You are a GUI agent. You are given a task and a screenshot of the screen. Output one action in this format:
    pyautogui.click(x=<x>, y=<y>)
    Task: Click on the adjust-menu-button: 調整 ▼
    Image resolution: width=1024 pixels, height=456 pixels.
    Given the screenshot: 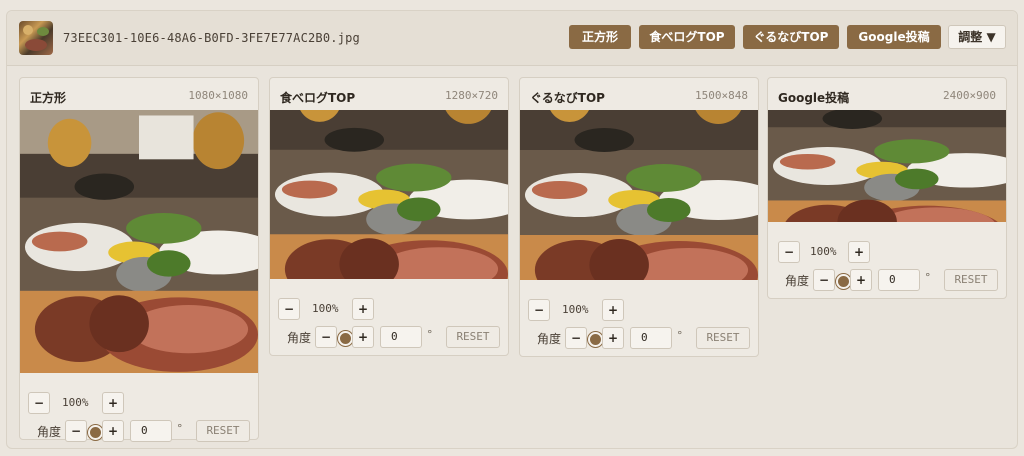 What is the action you would take?
    pyautogui.click(x=977, y=37)
    